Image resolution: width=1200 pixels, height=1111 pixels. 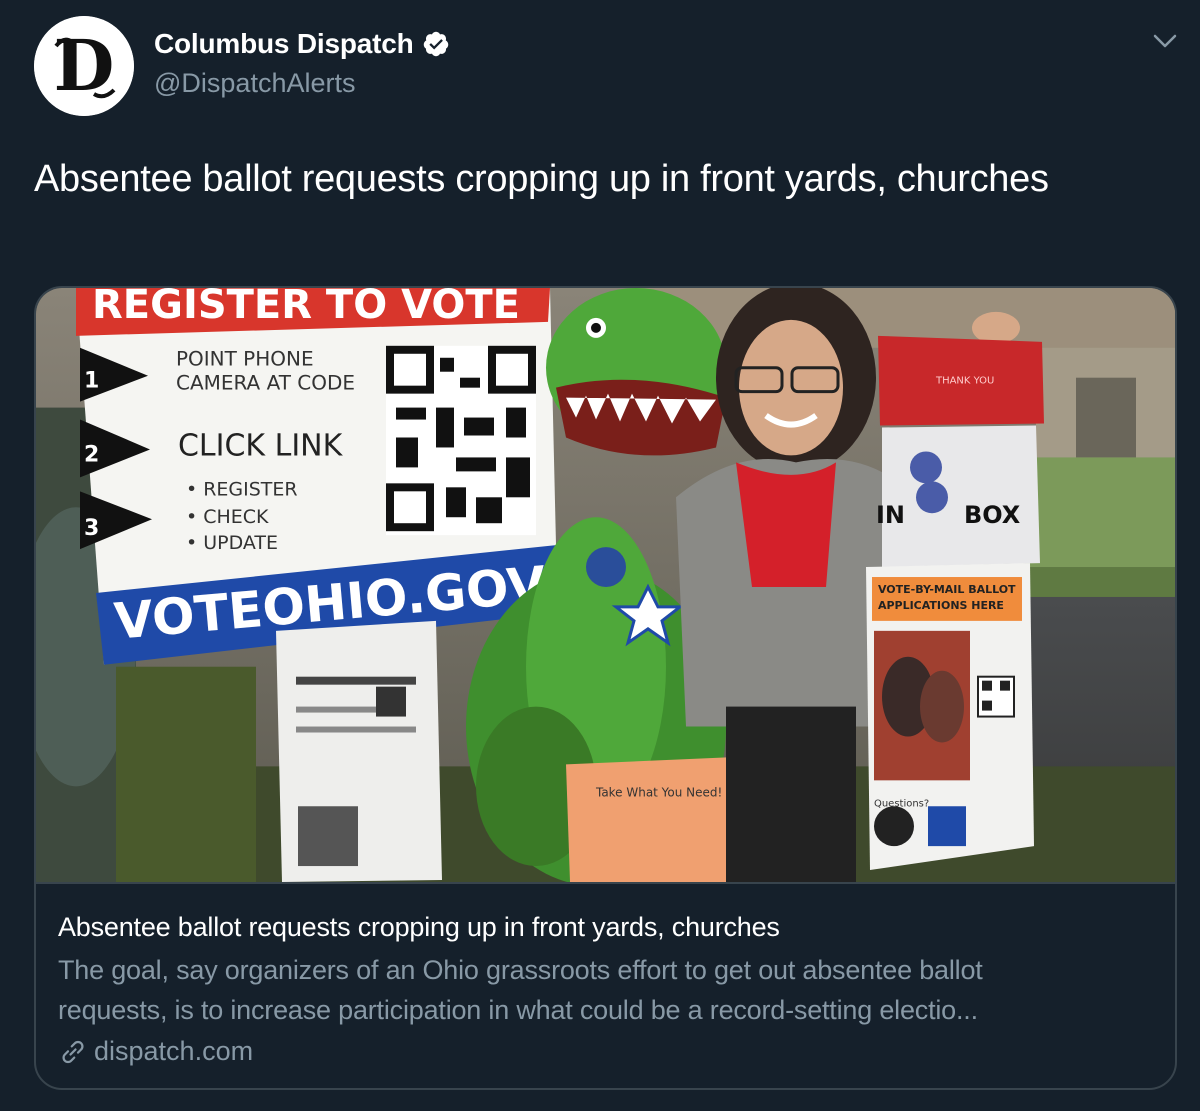 I want to click on step-number-1: 1, so click(x=91, y=381).